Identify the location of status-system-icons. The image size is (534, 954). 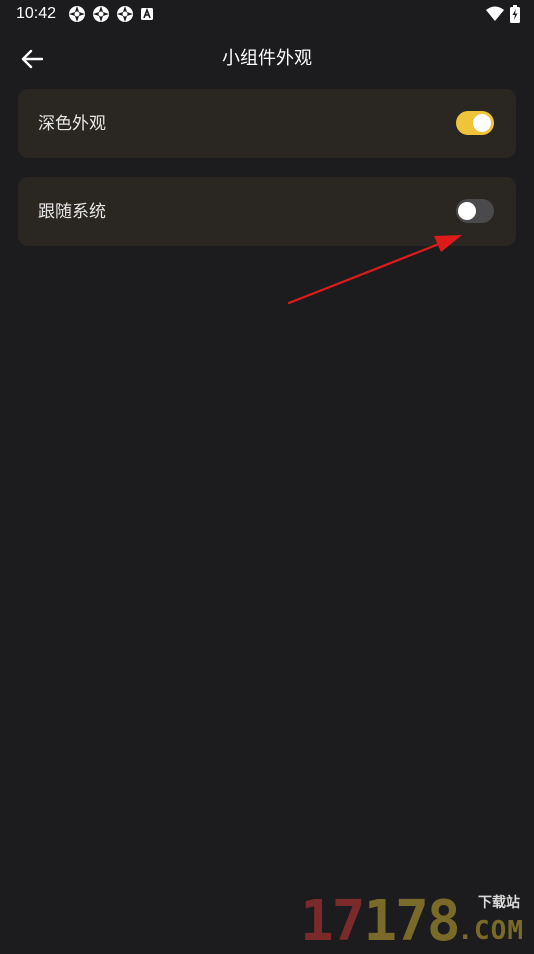
(503, 14).